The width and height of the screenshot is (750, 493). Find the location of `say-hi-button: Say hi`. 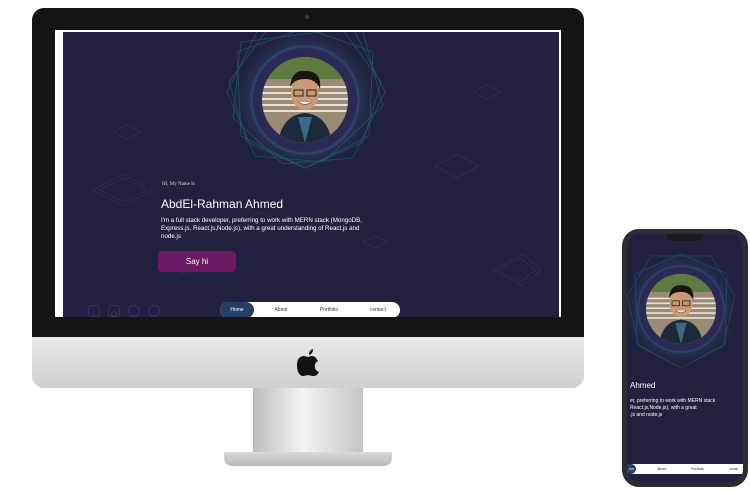

say-hi-button: Say hi is located at coordinates (197, 261).